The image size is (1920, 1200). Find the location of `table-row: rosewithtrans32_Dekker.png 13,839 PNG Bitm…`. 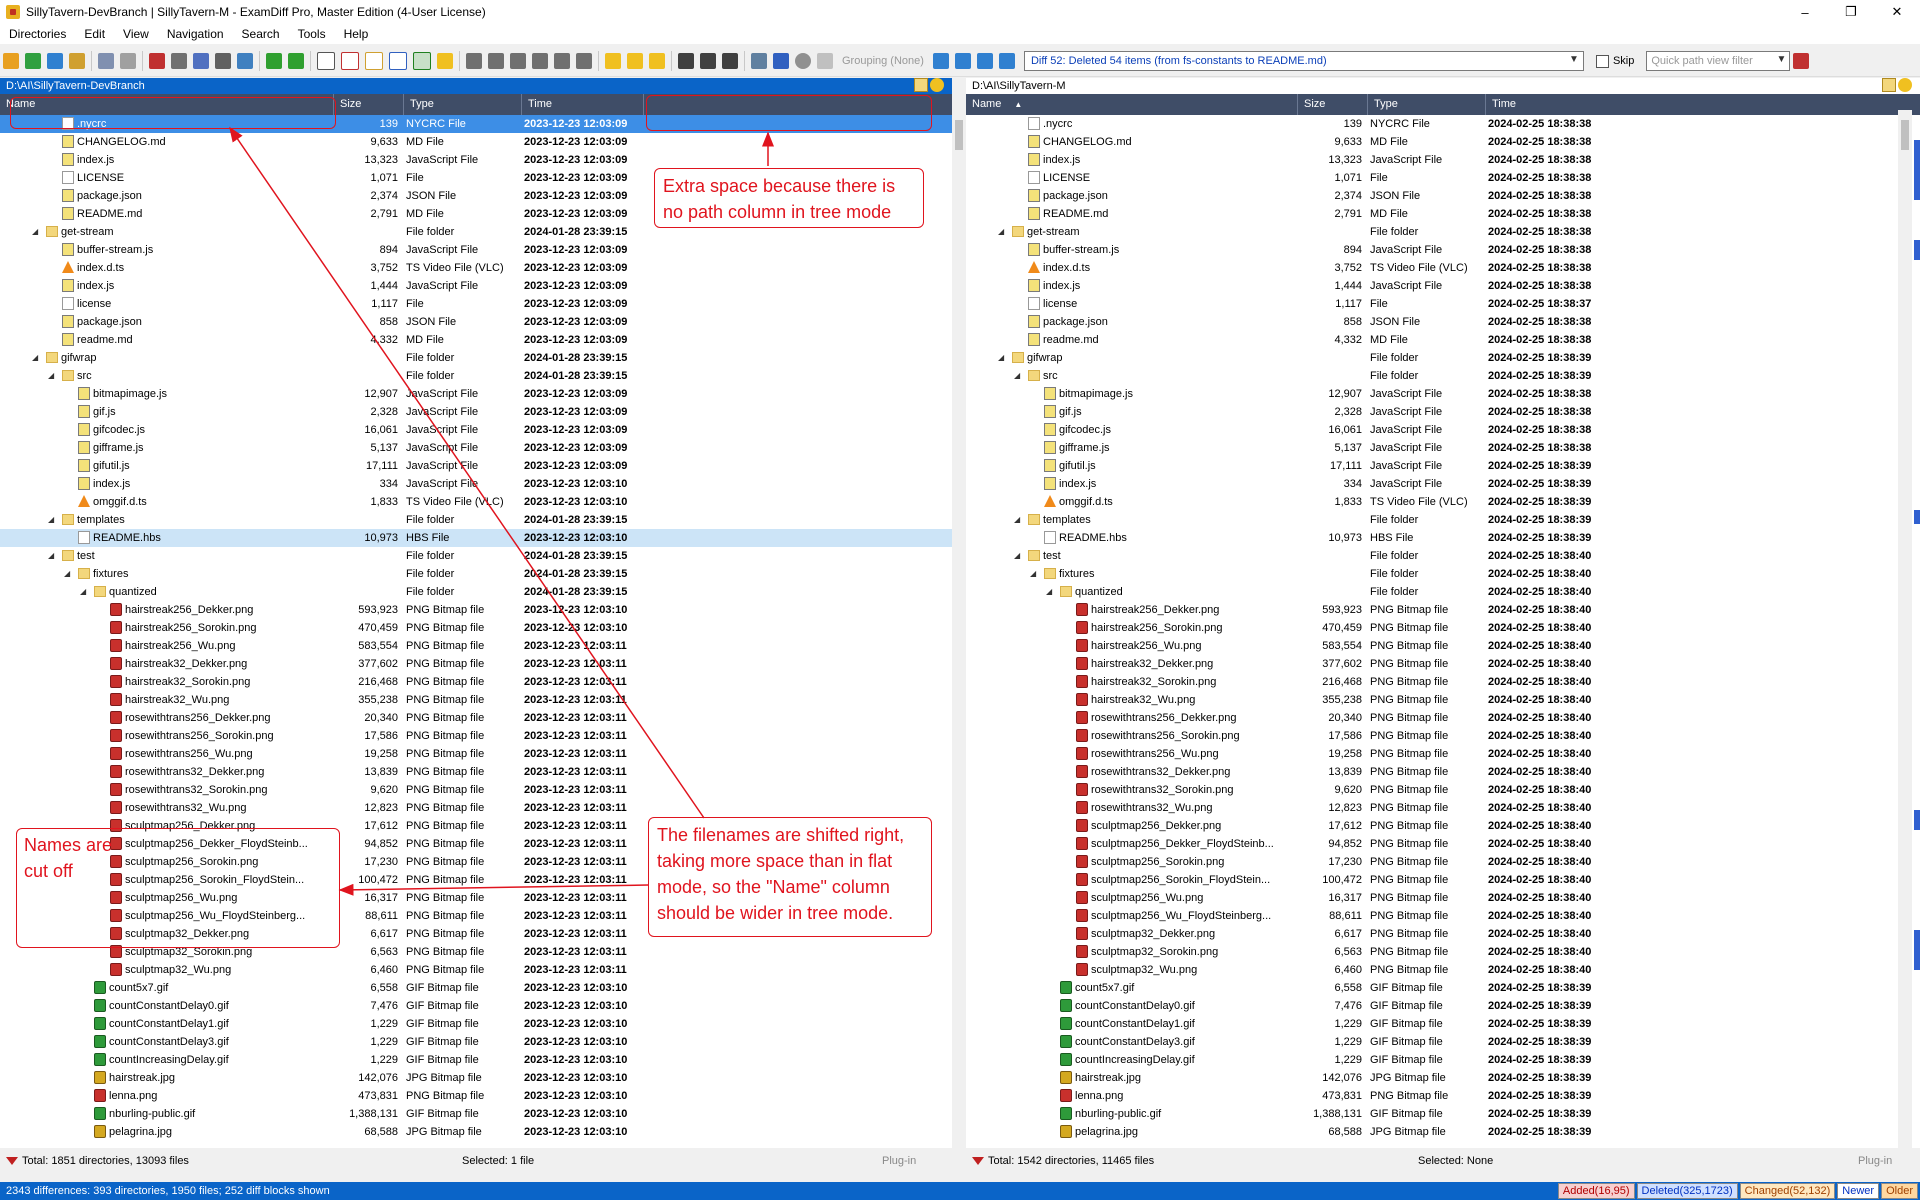

table-row: rosewithtrans32_Dekker.png 13,839 PNG Bitm… is located at coordinates (1443, 772).